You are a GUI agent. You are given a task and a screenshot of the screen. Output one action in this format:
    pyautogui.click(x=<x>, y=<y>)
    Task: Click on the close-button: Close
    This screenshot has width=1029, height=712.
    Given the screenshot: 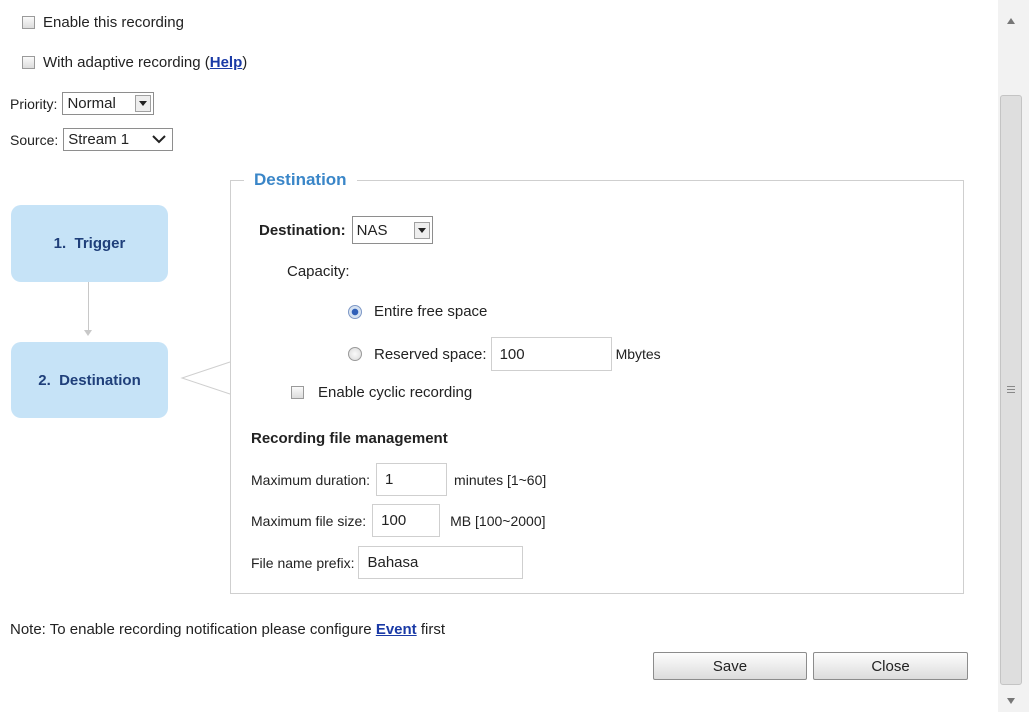 What is the action you would take?
    pyautogui.click(x=890, y=666)
    